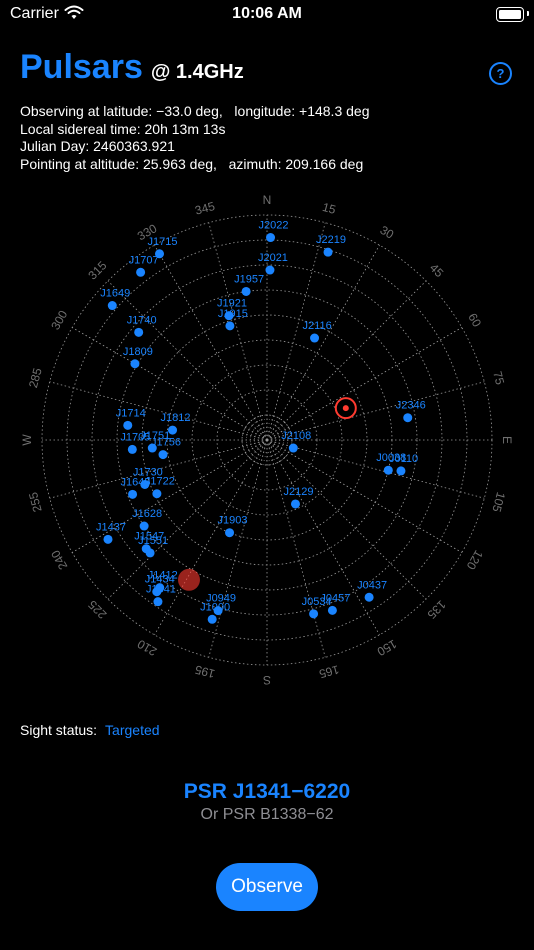 The height and width of the screenshot is (950, 534). What do you see at coordinates (144, 260) in the screenshot?
I see `pulsar-label: J1707` at bounding box center [144, 260].